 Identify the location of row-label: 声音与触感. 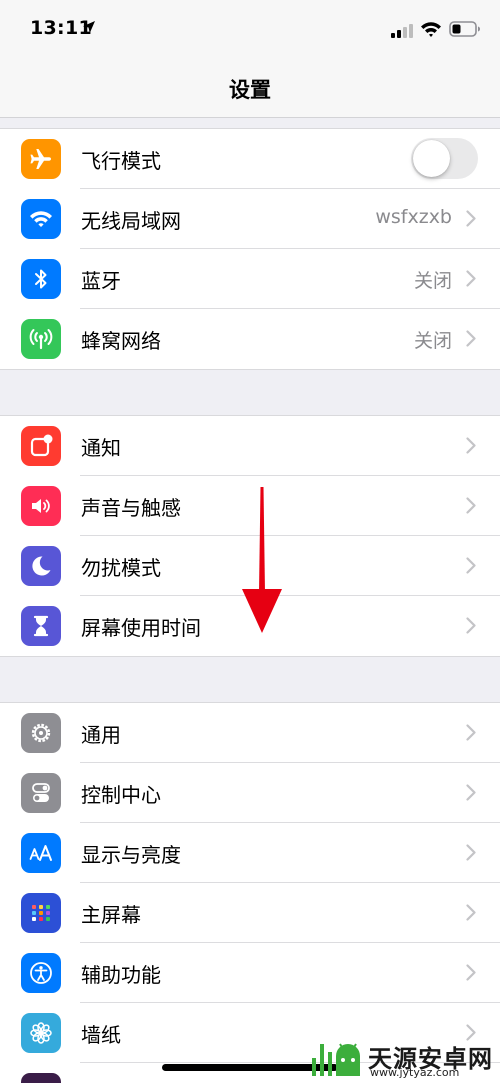
(131, 508).